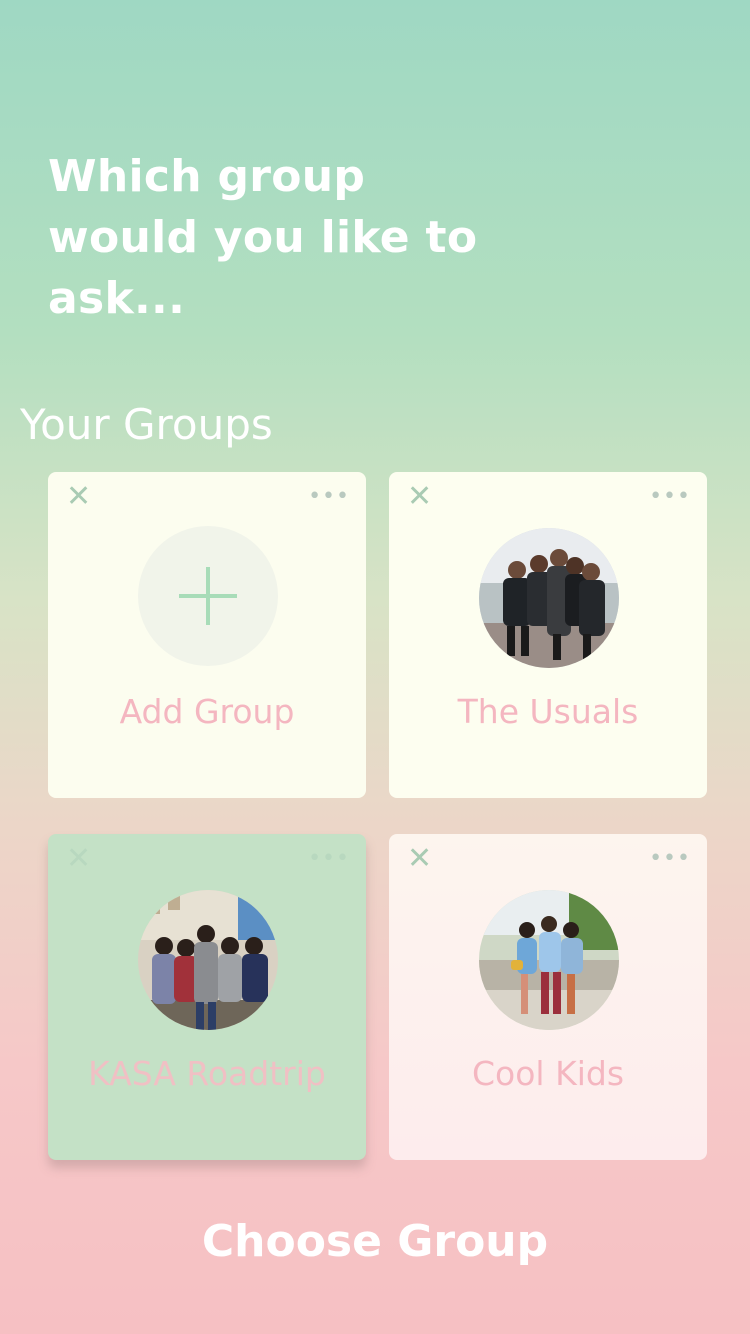  I want to click on group-label: KASA Roadtrip, so click(207, 1073).